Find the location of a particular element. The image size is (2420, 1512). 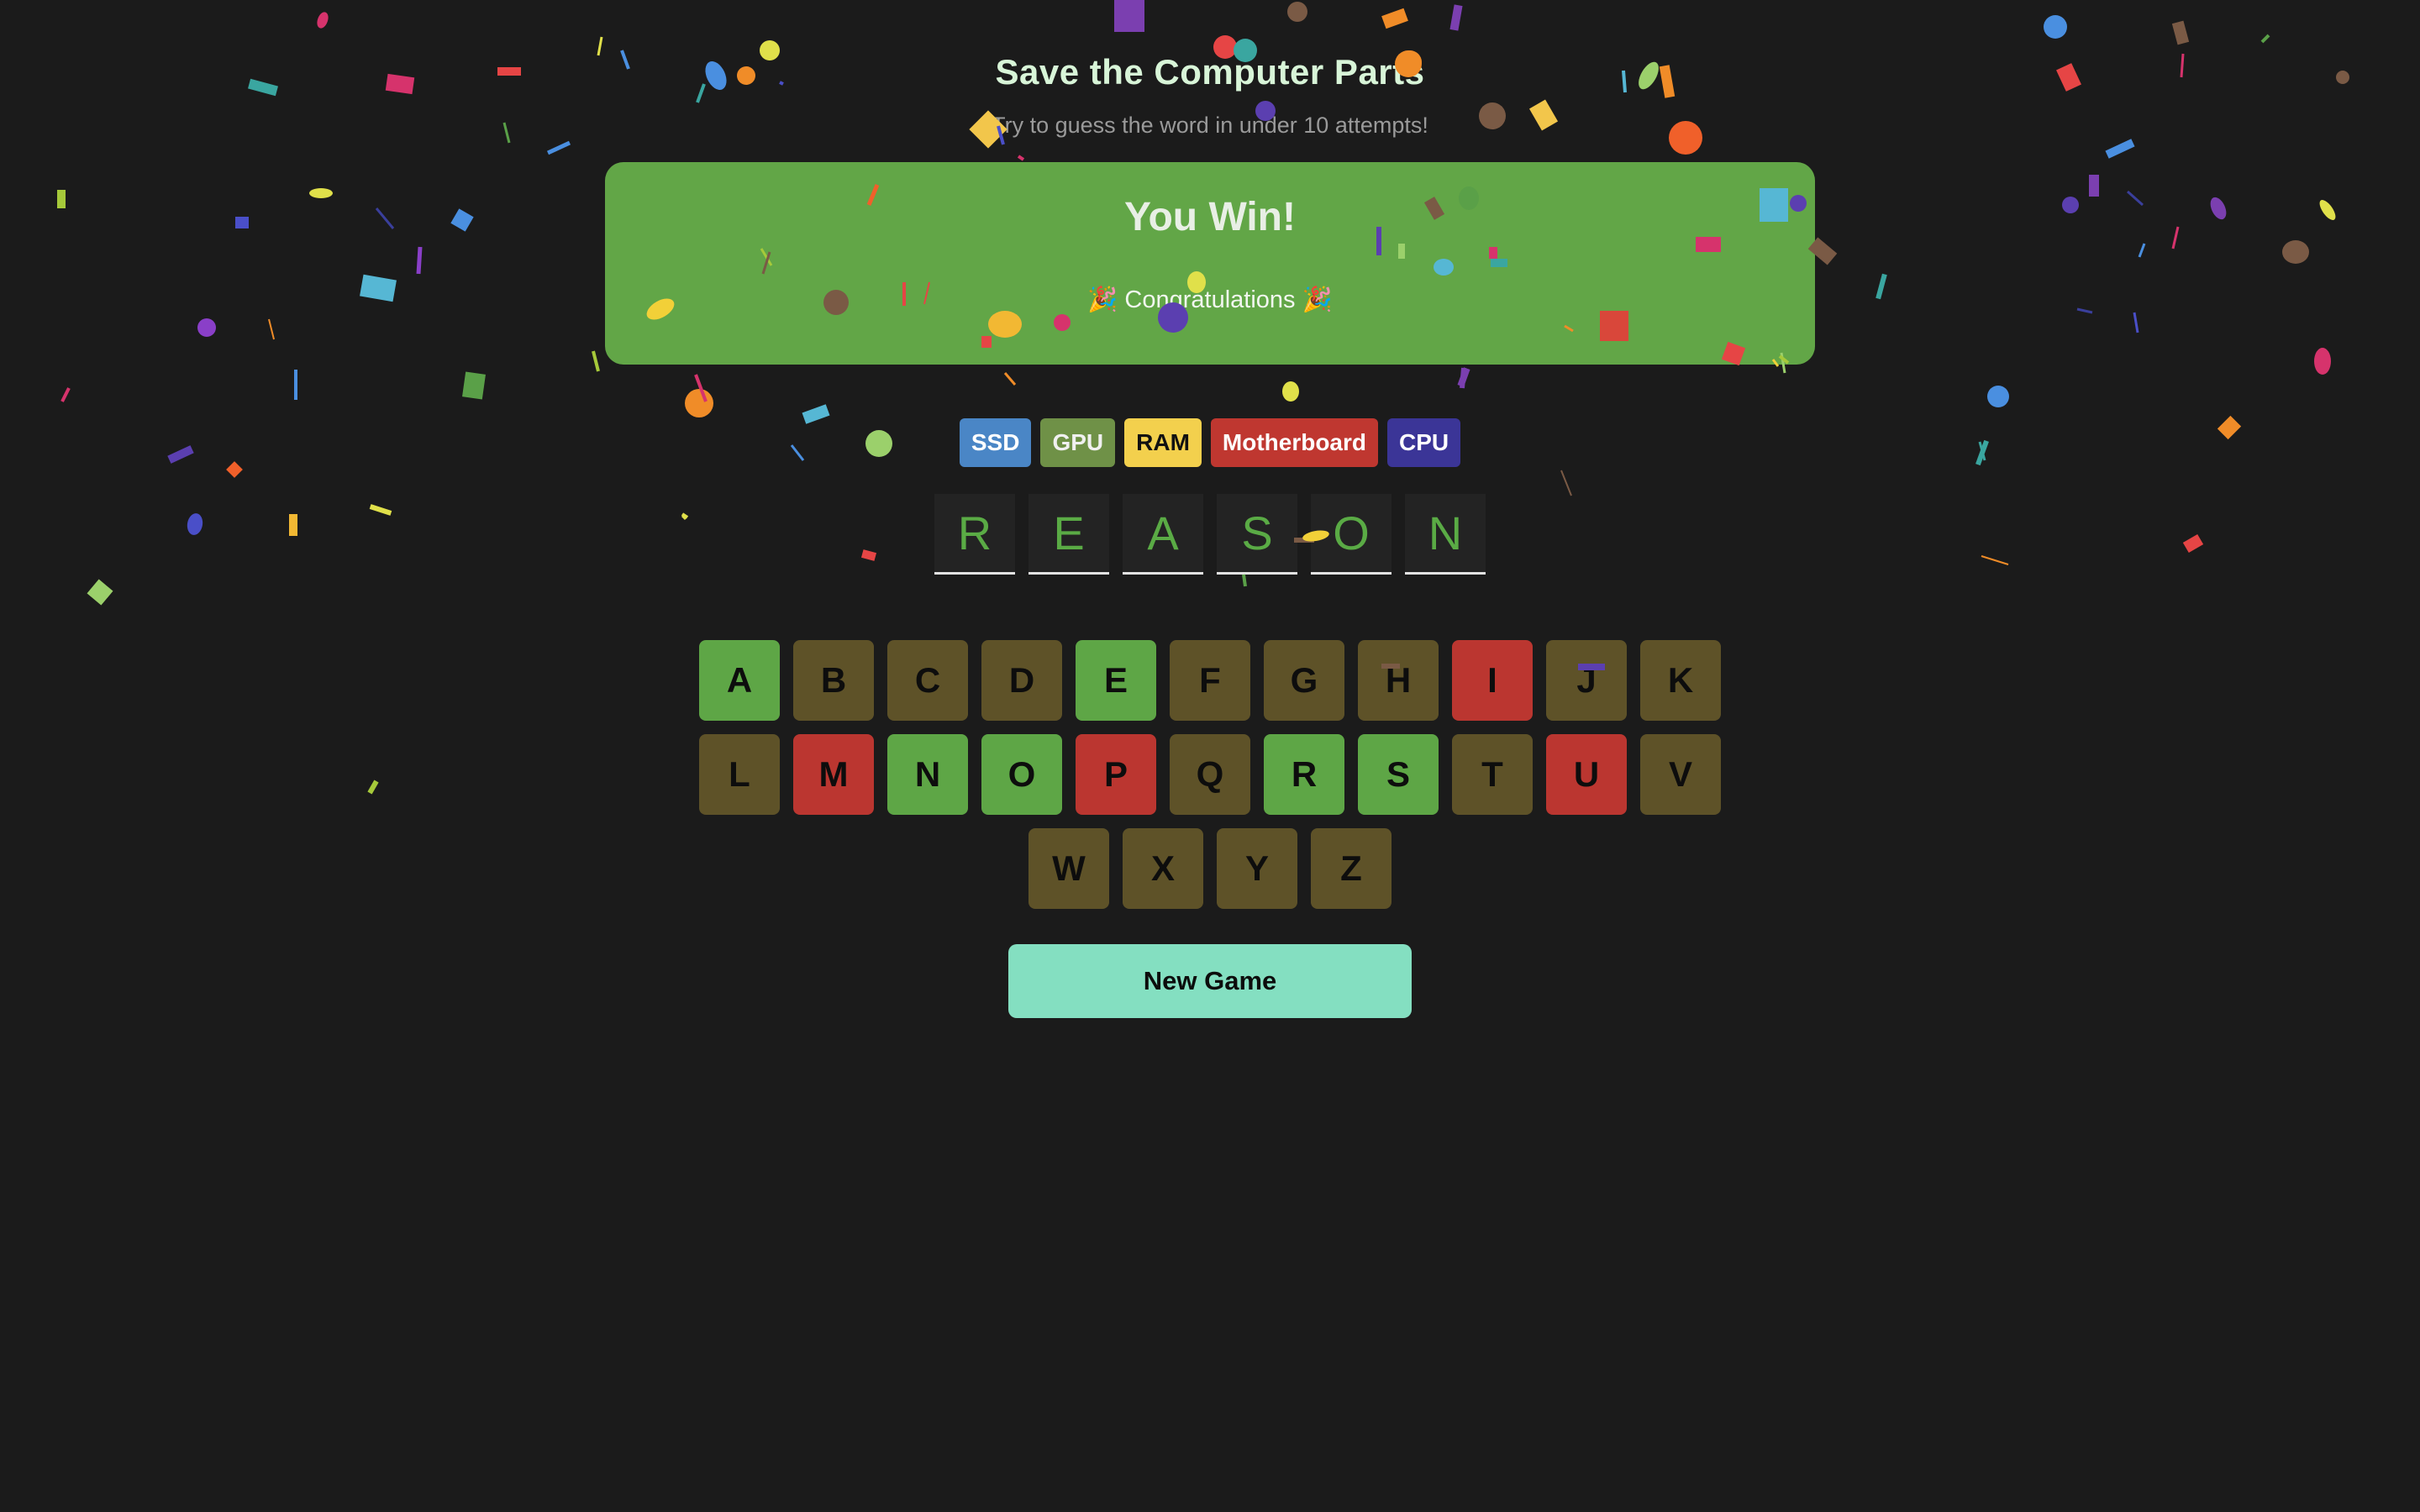

word-letter-cell: S is located at coordinates (1257, 534).